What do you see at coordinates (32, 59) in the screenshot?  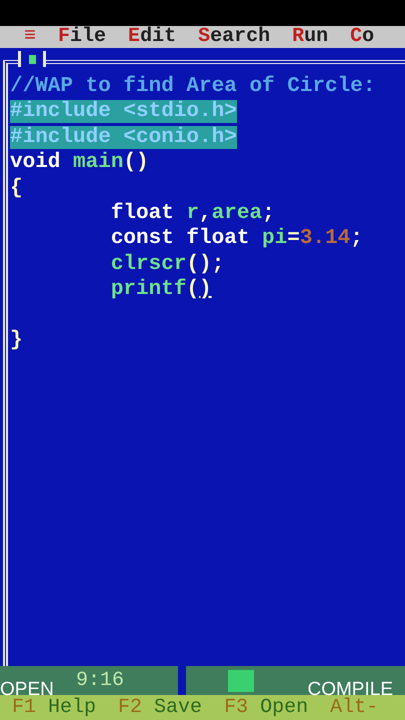 I see `close-icon` at bounding box center [32, 59].